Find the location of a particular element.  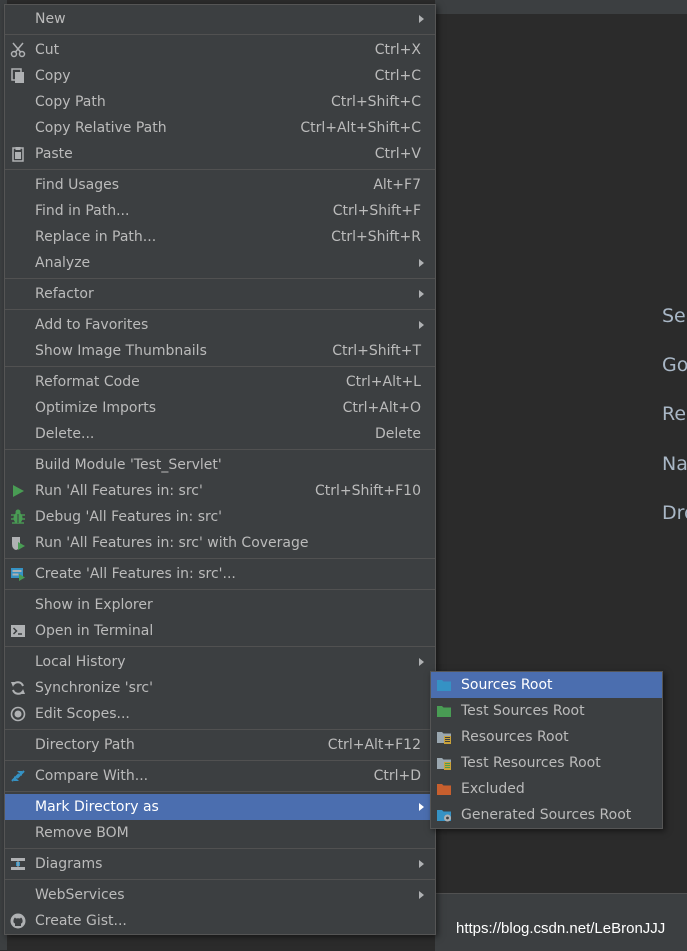

menu-item-run-with-coverage: Run 'All Features in: src' with Coverage is located at coordinates (220, 543).